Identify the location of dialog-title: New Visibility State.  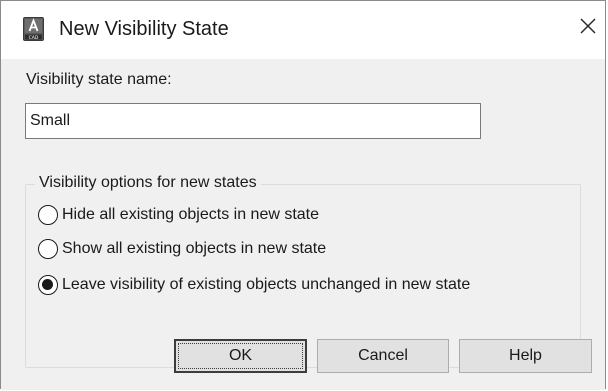
(144, 29).